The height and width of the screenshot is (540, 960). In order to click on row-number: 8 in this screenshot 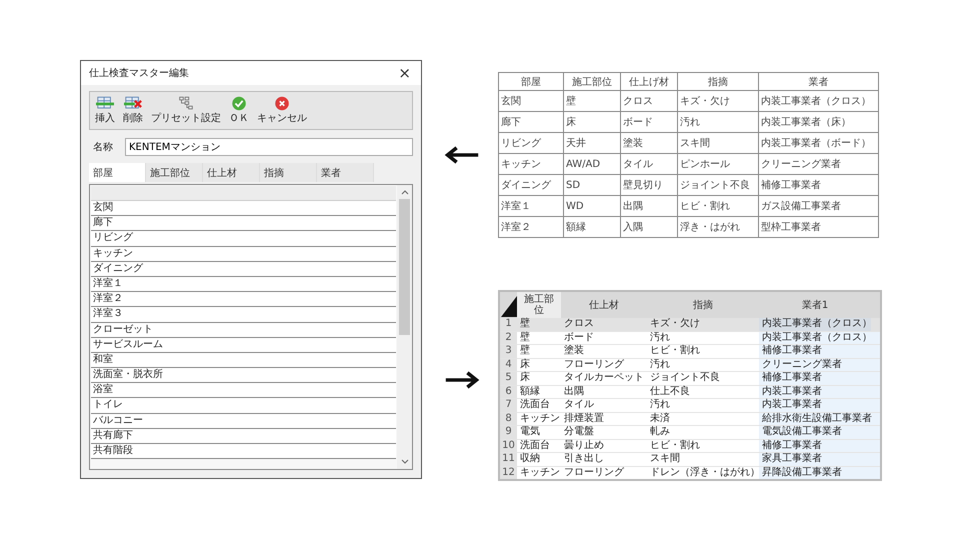, I will do `click(508, 419)`.